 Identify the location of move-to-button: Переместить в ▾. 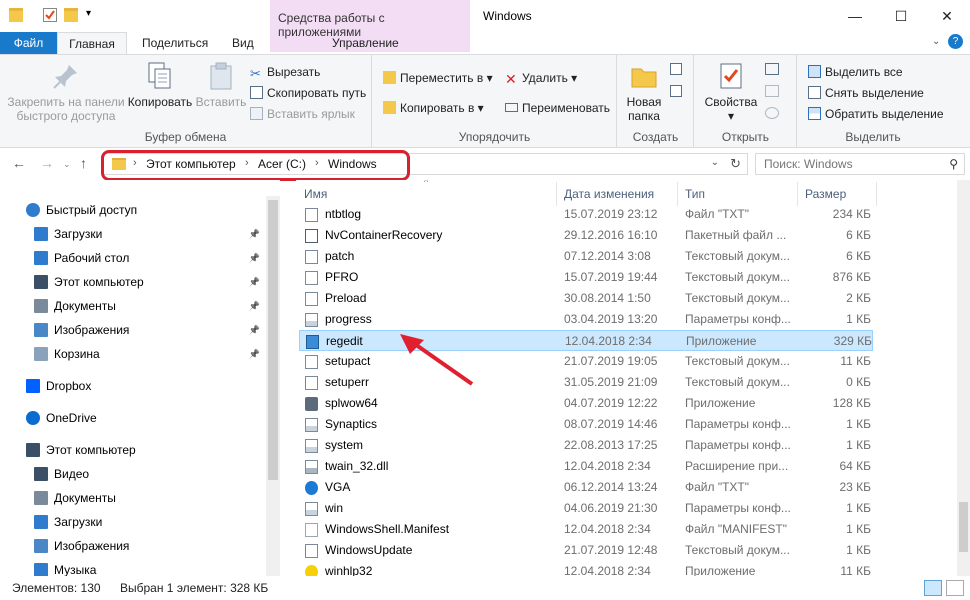
(438, 78).